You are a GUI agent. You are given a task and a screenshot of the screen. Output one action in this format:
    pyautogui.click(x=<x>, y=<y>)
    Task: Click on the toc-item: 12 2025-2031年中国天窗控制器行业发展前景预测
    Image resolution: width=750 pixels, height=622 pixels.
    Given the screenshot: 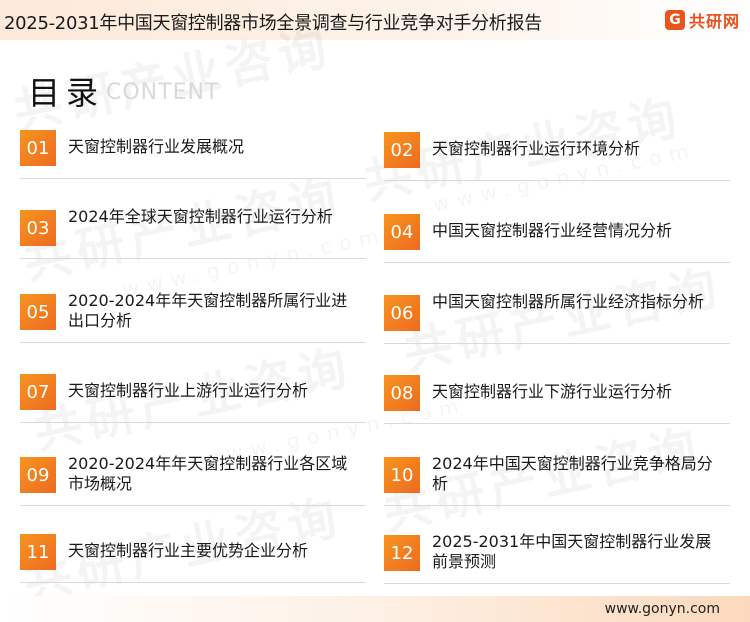 What is the action you would take?
    pyautogui.click(x=557, y=552)
    